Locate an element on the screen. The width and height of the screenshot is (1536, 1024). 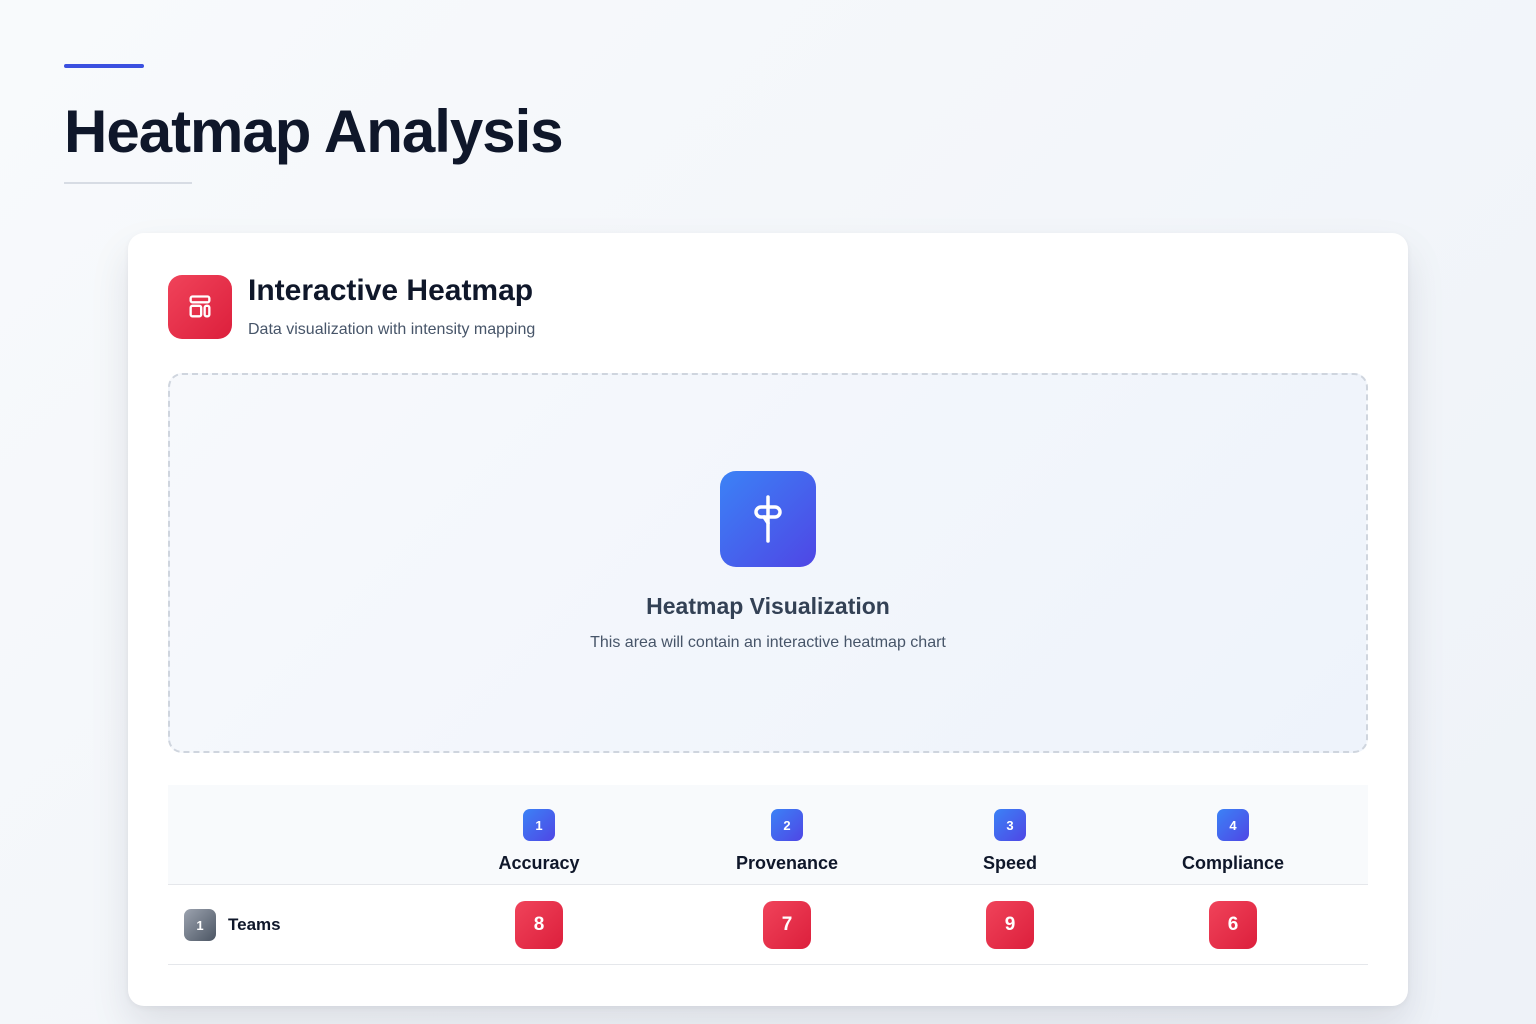
title-underline is located at coordinates (128, 183).